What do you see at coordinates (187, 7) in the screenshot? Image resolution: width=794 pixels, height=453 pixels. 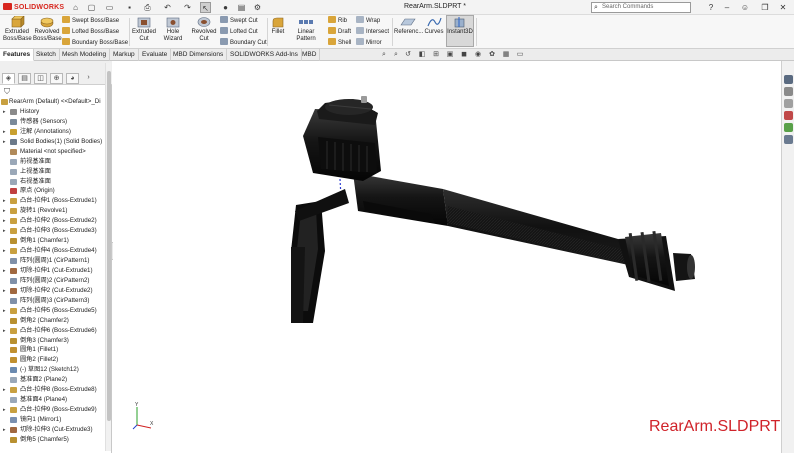 I see `redo-icon: ↷` at bounding box center [187, 7].